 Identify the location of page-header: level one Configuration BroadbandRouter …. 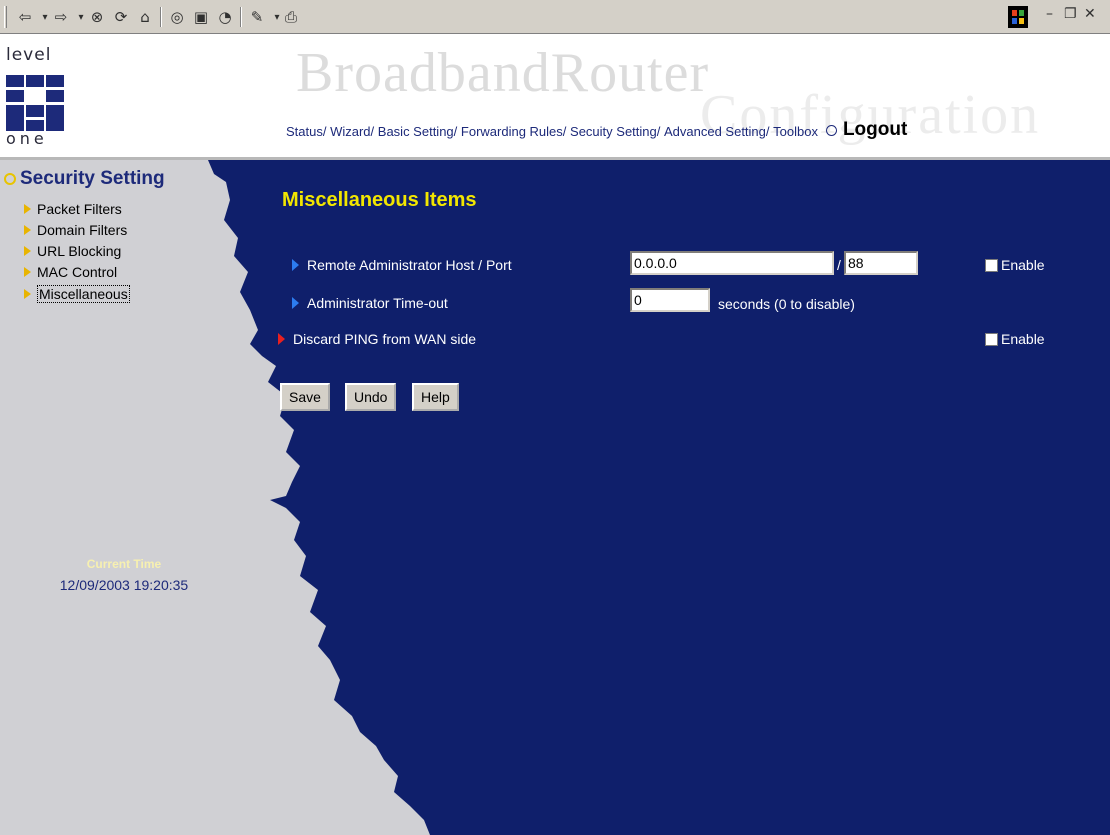
(555, 96).